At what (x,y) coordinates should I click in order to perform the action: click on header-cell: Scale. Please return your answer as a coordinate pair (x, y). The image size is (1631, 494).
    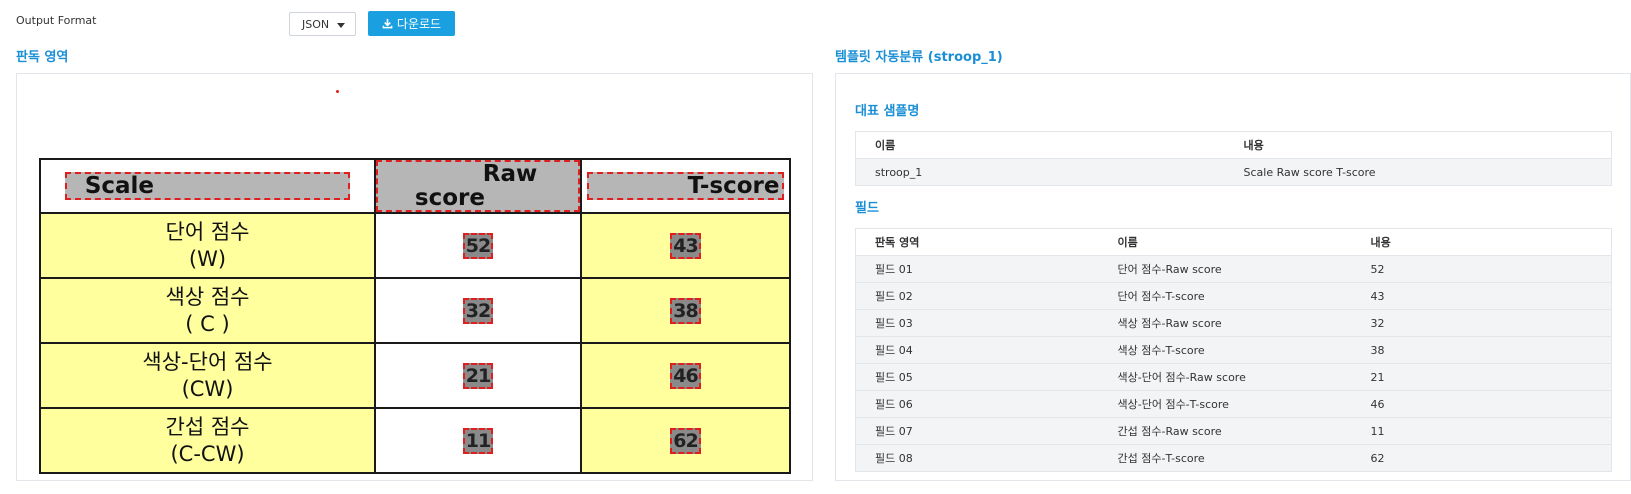
    Looking at the image, I should click on (207, 186).